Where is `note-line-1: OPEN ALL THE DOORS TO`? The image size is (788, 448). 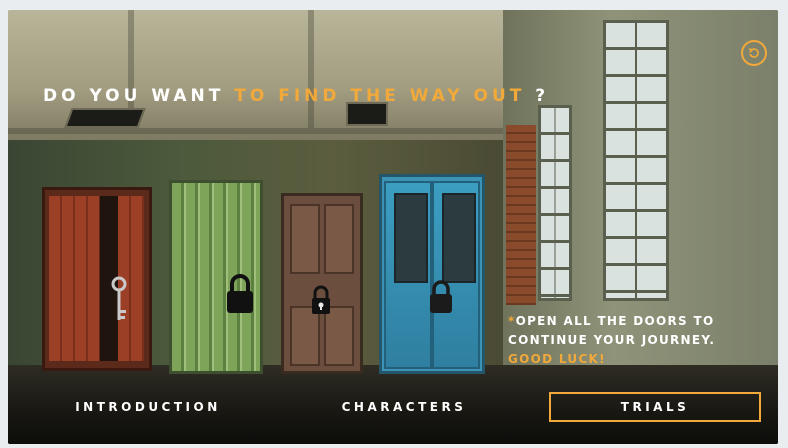 note-line-1: OPEN ALL THE DOORS TO is located at coordinates (615, 321).